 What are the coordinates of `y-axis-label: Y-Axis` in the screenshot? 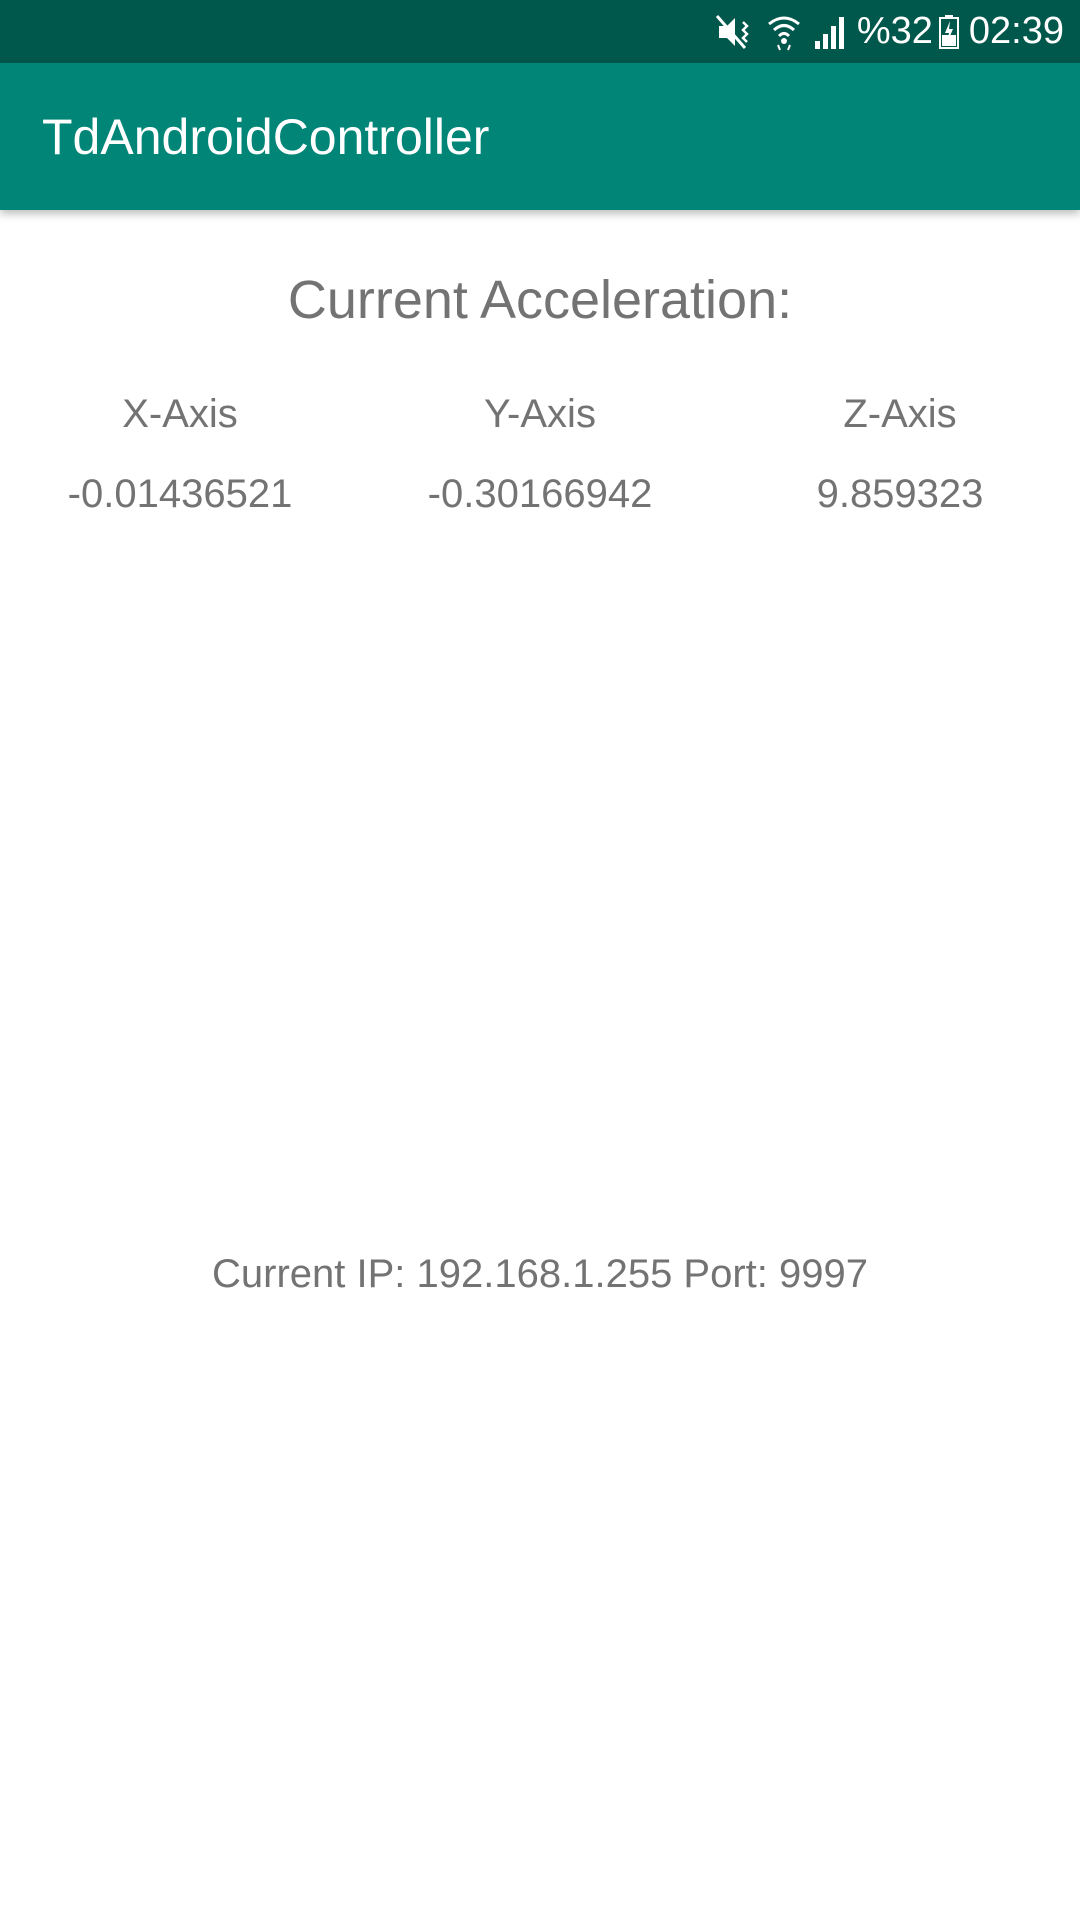 It's located at (540, 414).